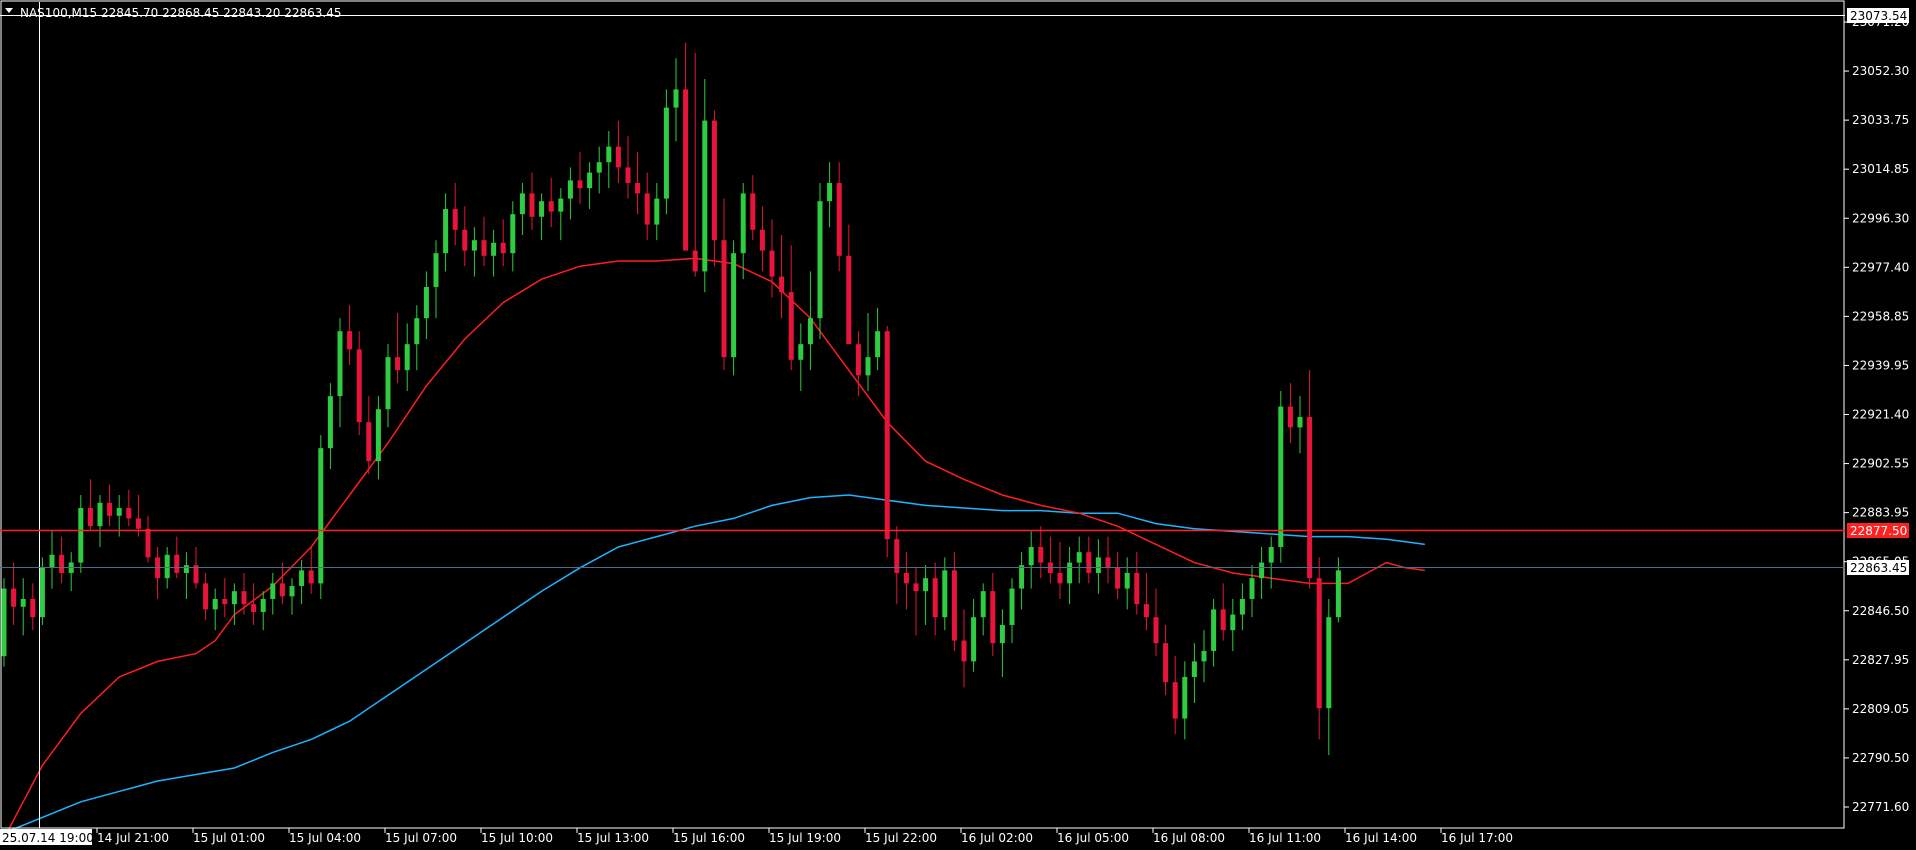  What do you see at coordinates (229, 838) in the screenshot?
I see `time-tick-label: 15 Jul 01:00` at bounding box center [229, 838].